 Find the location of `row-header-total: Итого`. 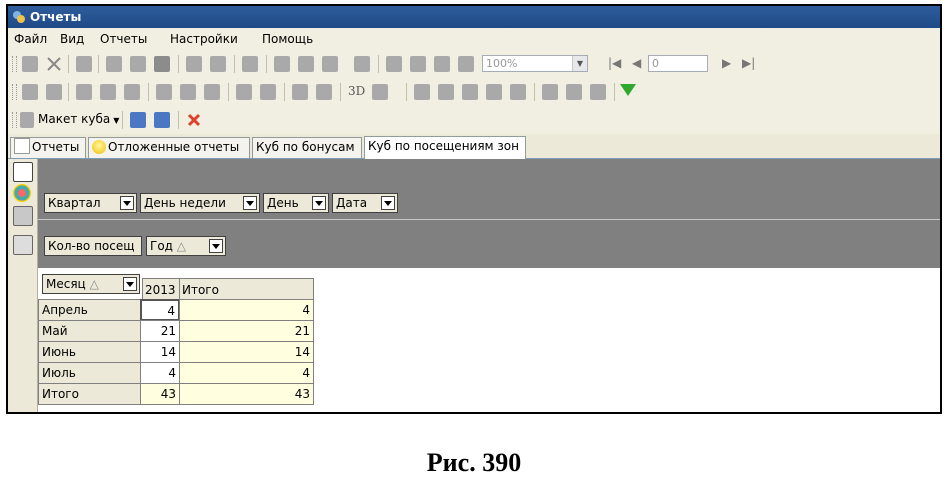

row-header-total: Итого is located at coordinates (89, 394).